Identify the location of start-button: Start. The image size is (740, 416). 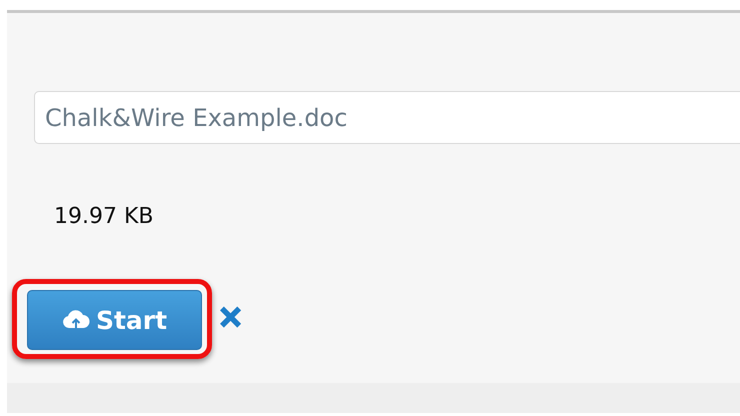
(114, 320).